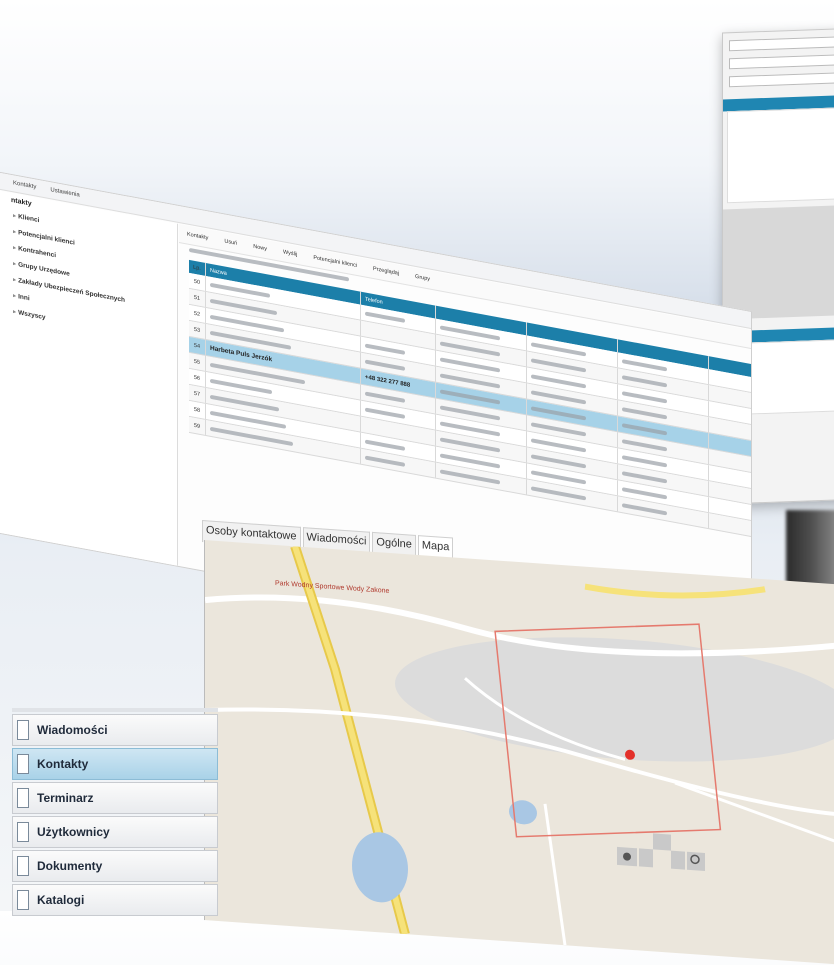 This screenshot has height=965, width=834. Describe the element at coordinates (675, 591) in the screenshot. I see `map-road-top` at that location.